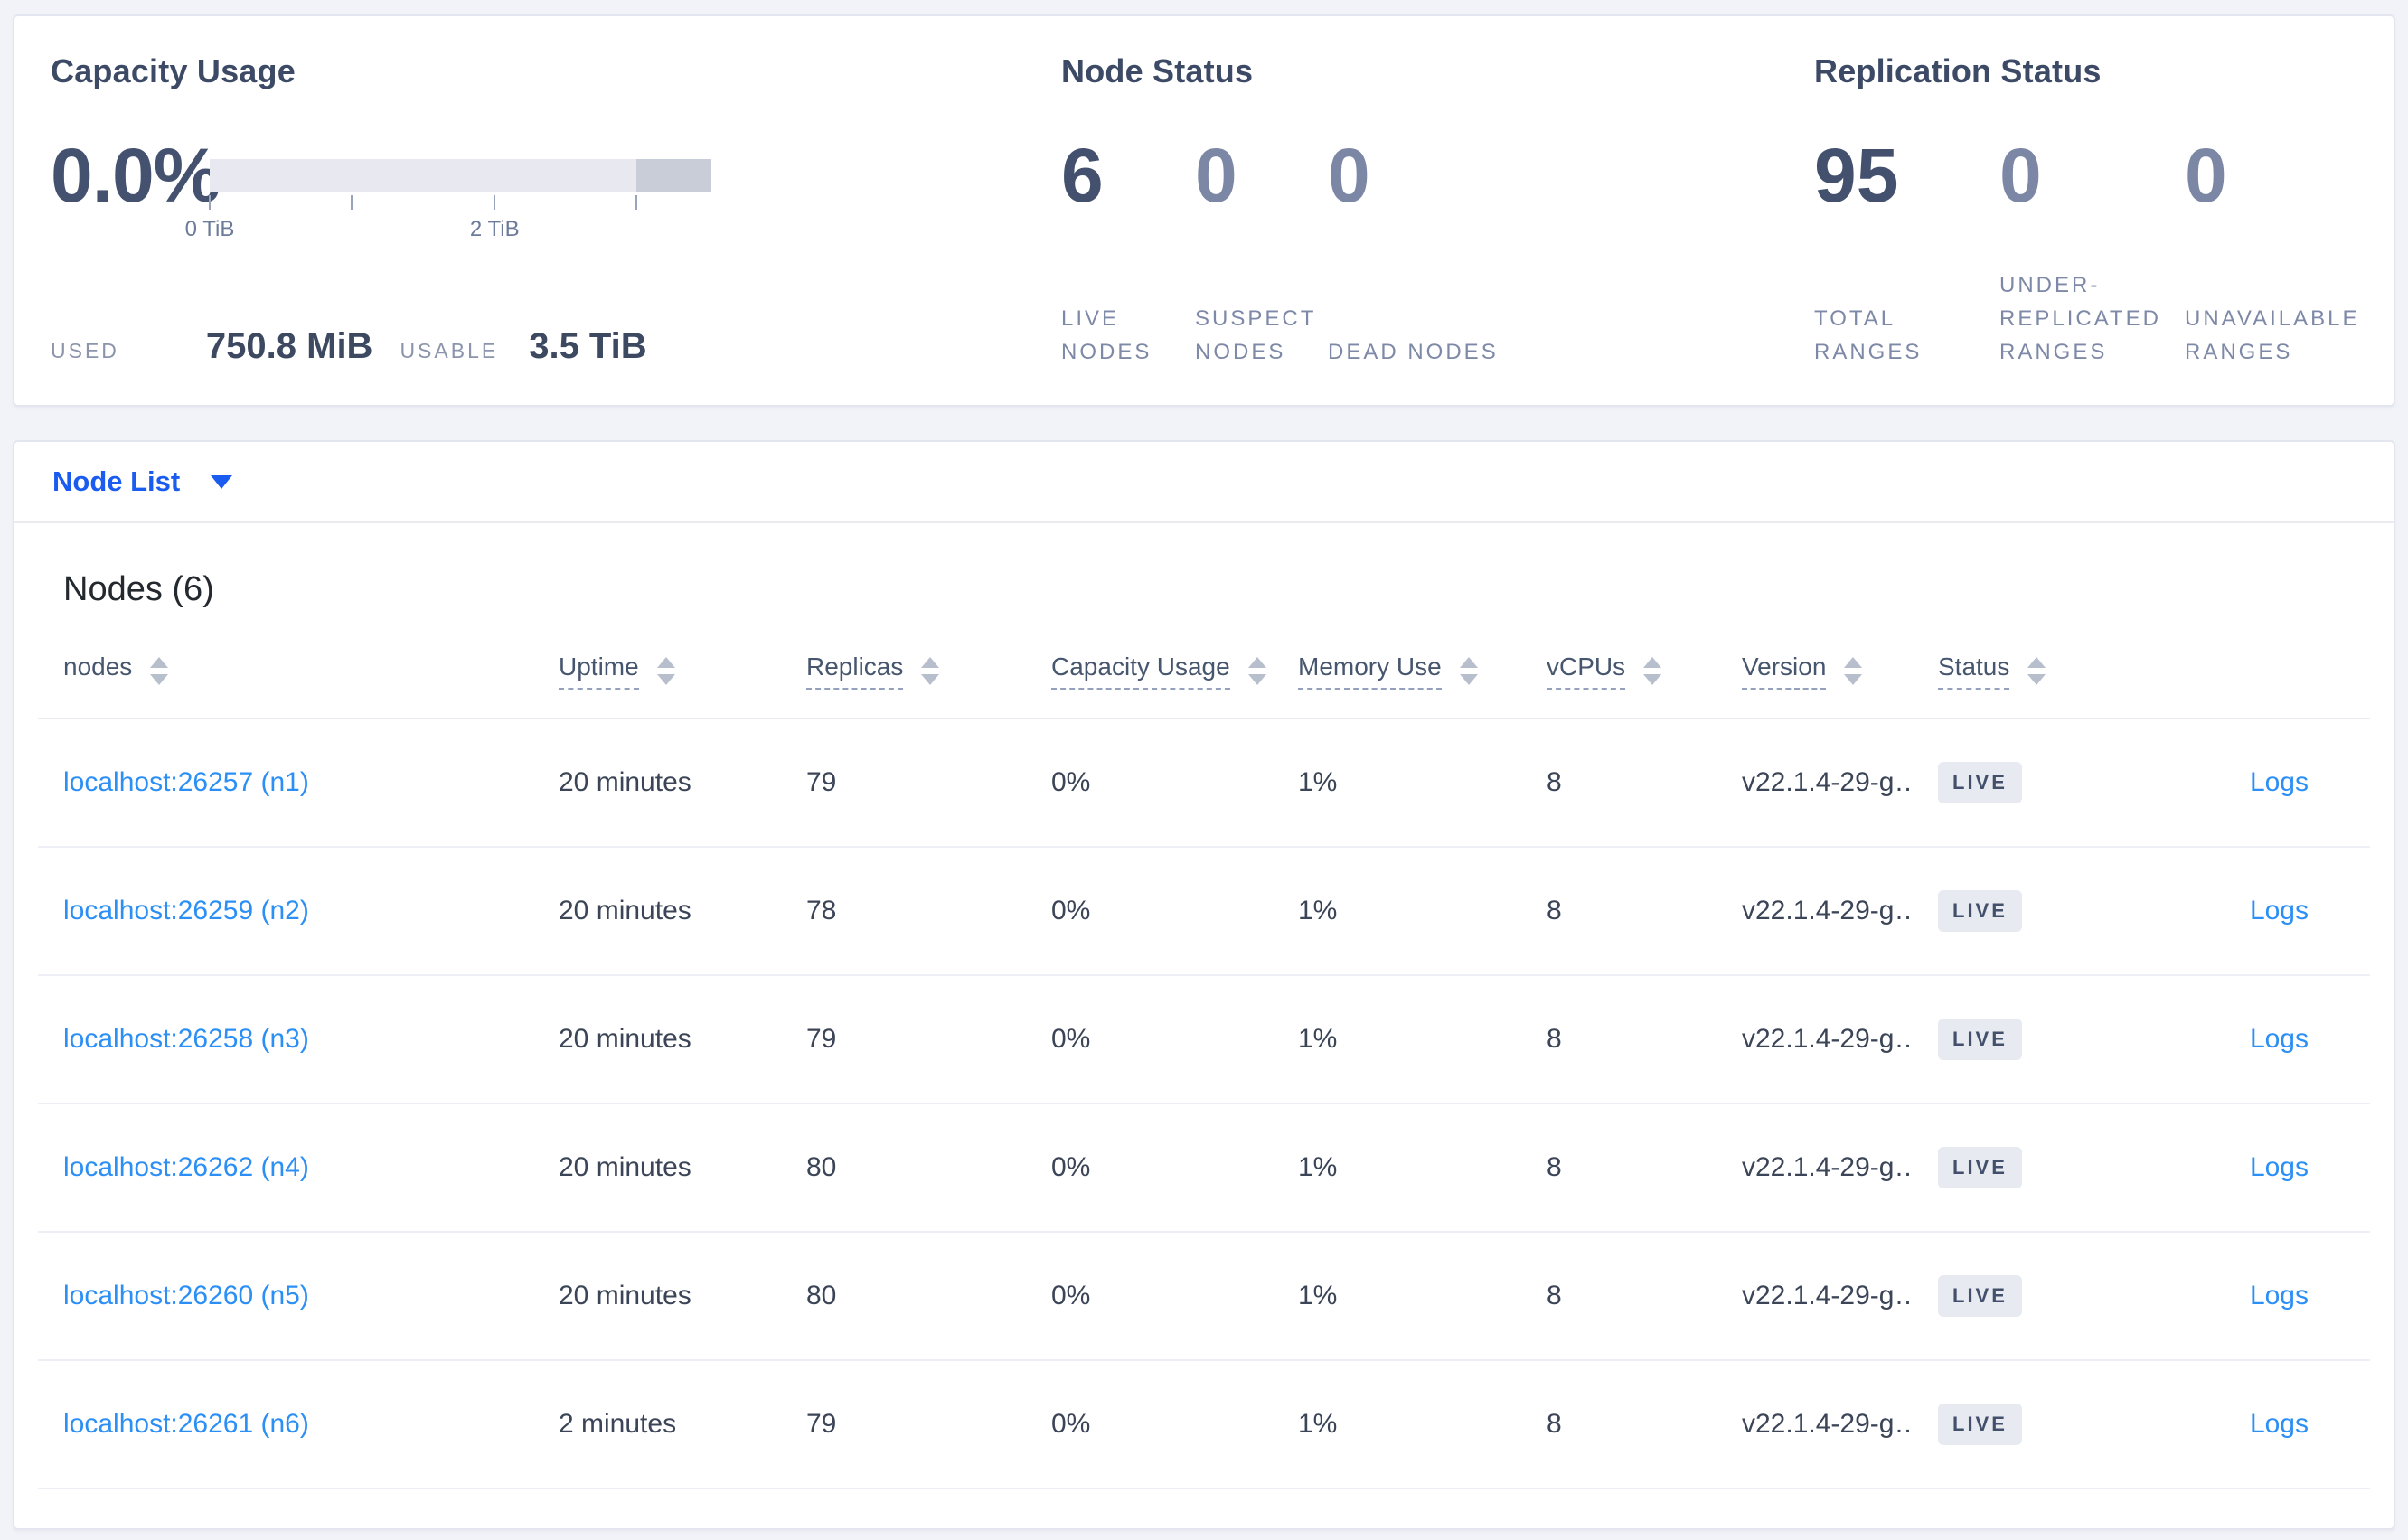 The image size is (2408, 1540). I want to click on node-status-title: Node Status, so click(1157, 70).